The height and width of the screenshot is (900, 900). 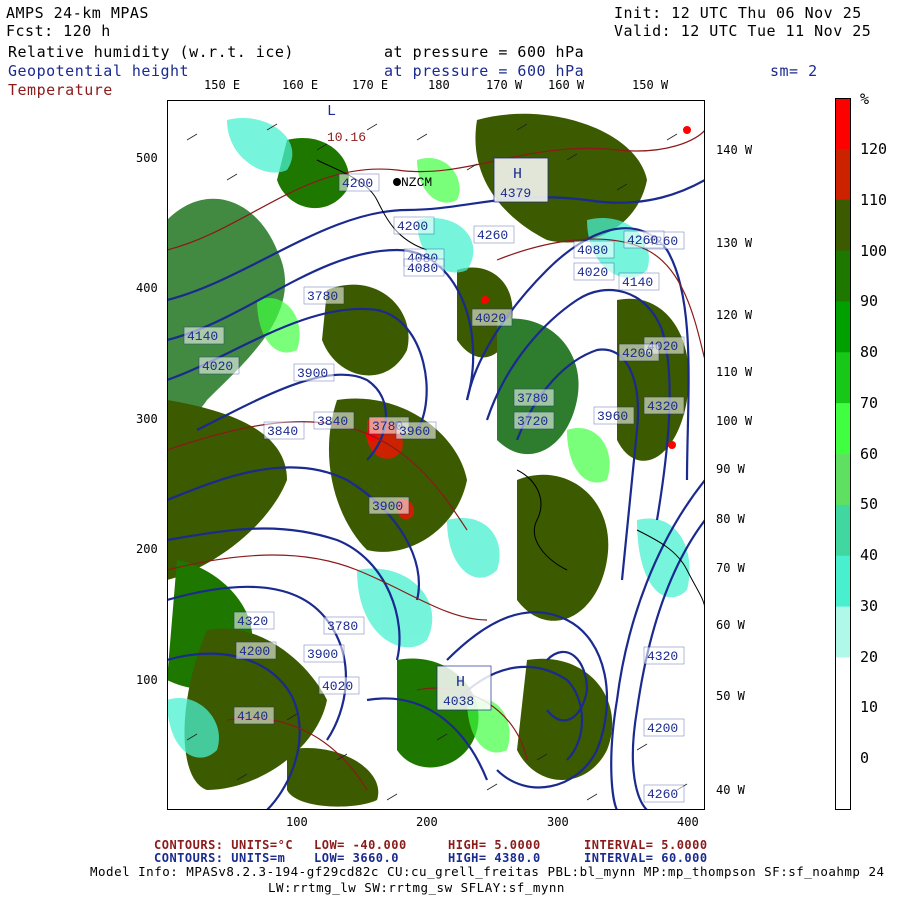 I want to click on x-tick: 200, so click(x=427, y=822).